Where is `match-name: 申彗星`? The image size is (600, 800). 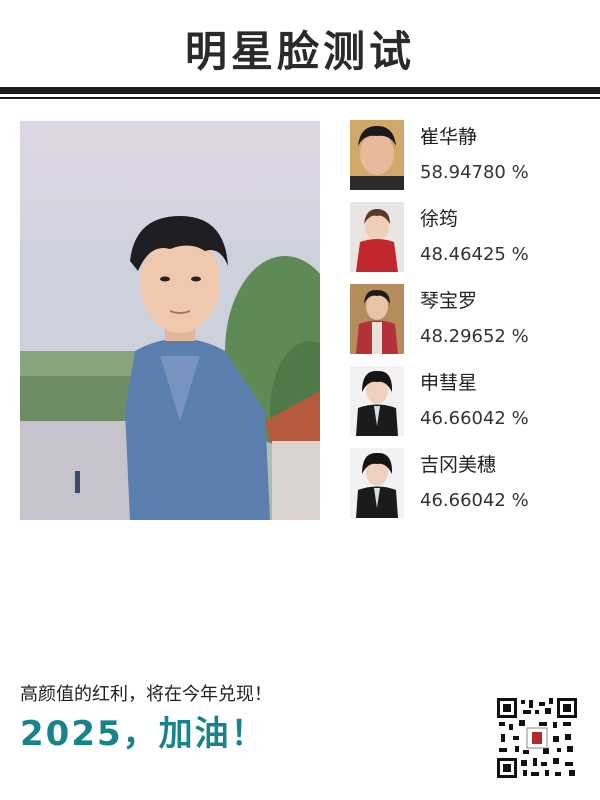
match-name: 申彗星 is located at coordinates (449, 383).